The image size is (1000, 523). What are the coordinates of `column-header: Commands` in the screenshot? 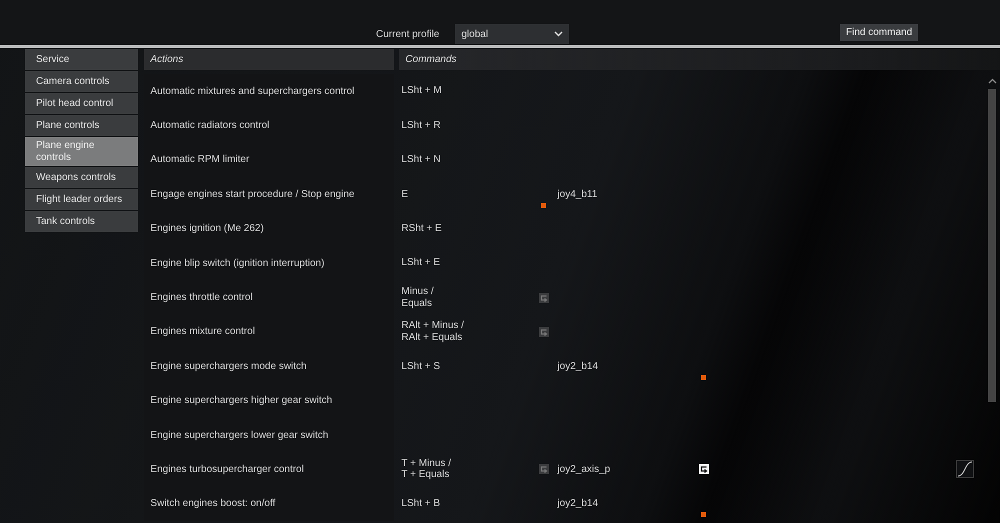 It's located at (699, 59).